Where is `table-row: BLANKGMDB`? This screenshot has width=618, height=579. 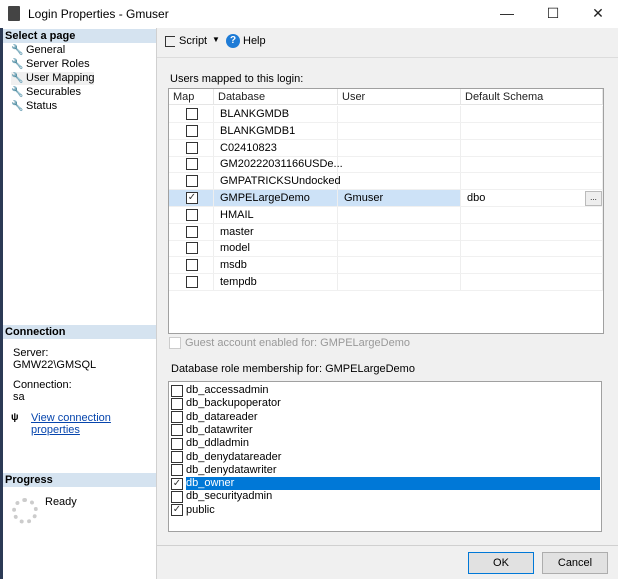 table-row: BLANKGMDB is located at coordinates (386, 114).